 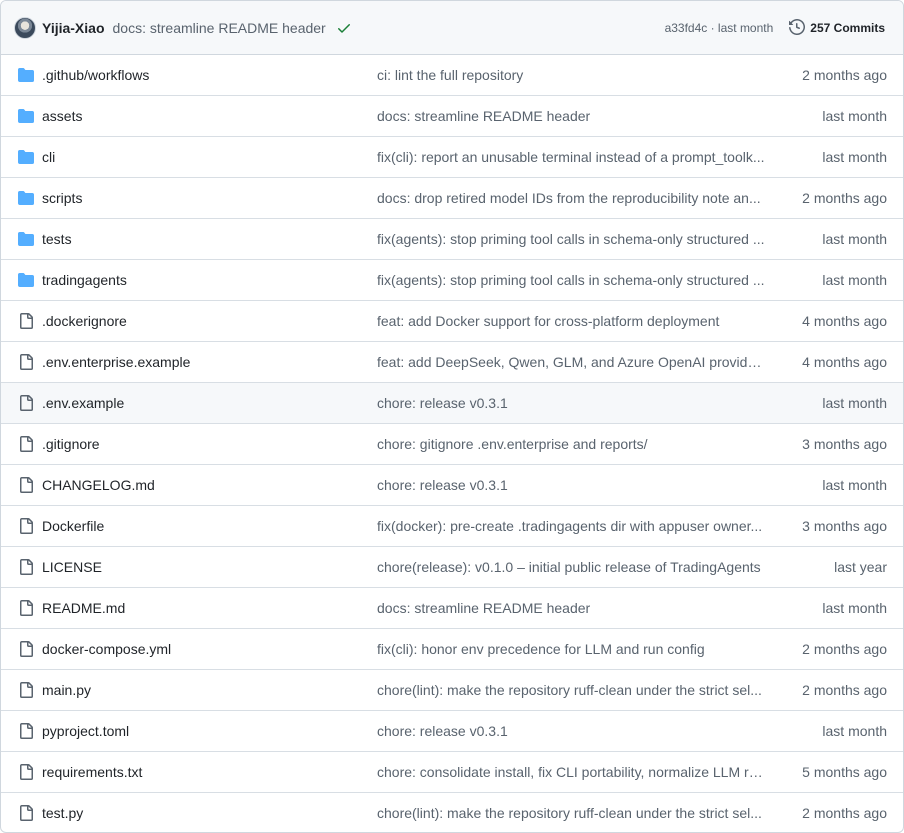 I want to click on folder-name-link: tests, so click(x=57, y=239).